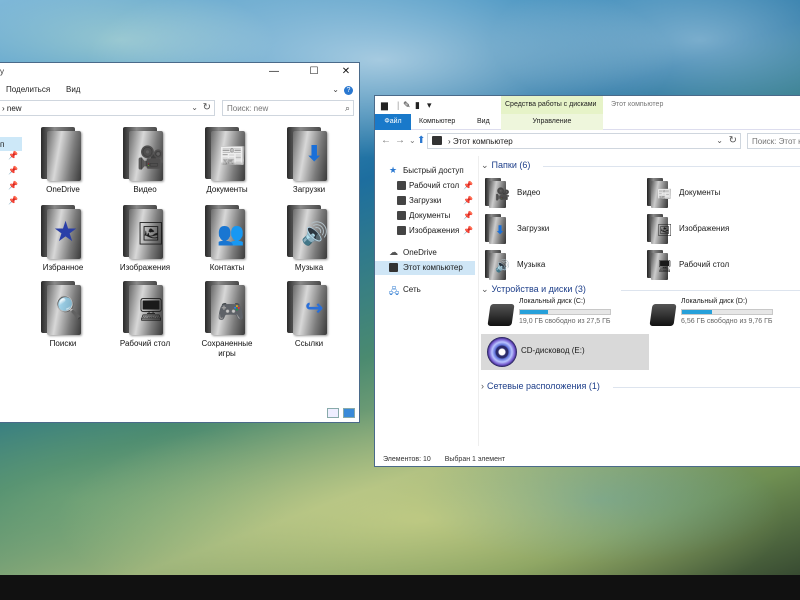 The height and width of the screenshot is (600, 800). Describe the element at coordinates (533, 289) in the screenshot. I see `group-header-devices: ⌄ Устройства и диски (3)` at that location.